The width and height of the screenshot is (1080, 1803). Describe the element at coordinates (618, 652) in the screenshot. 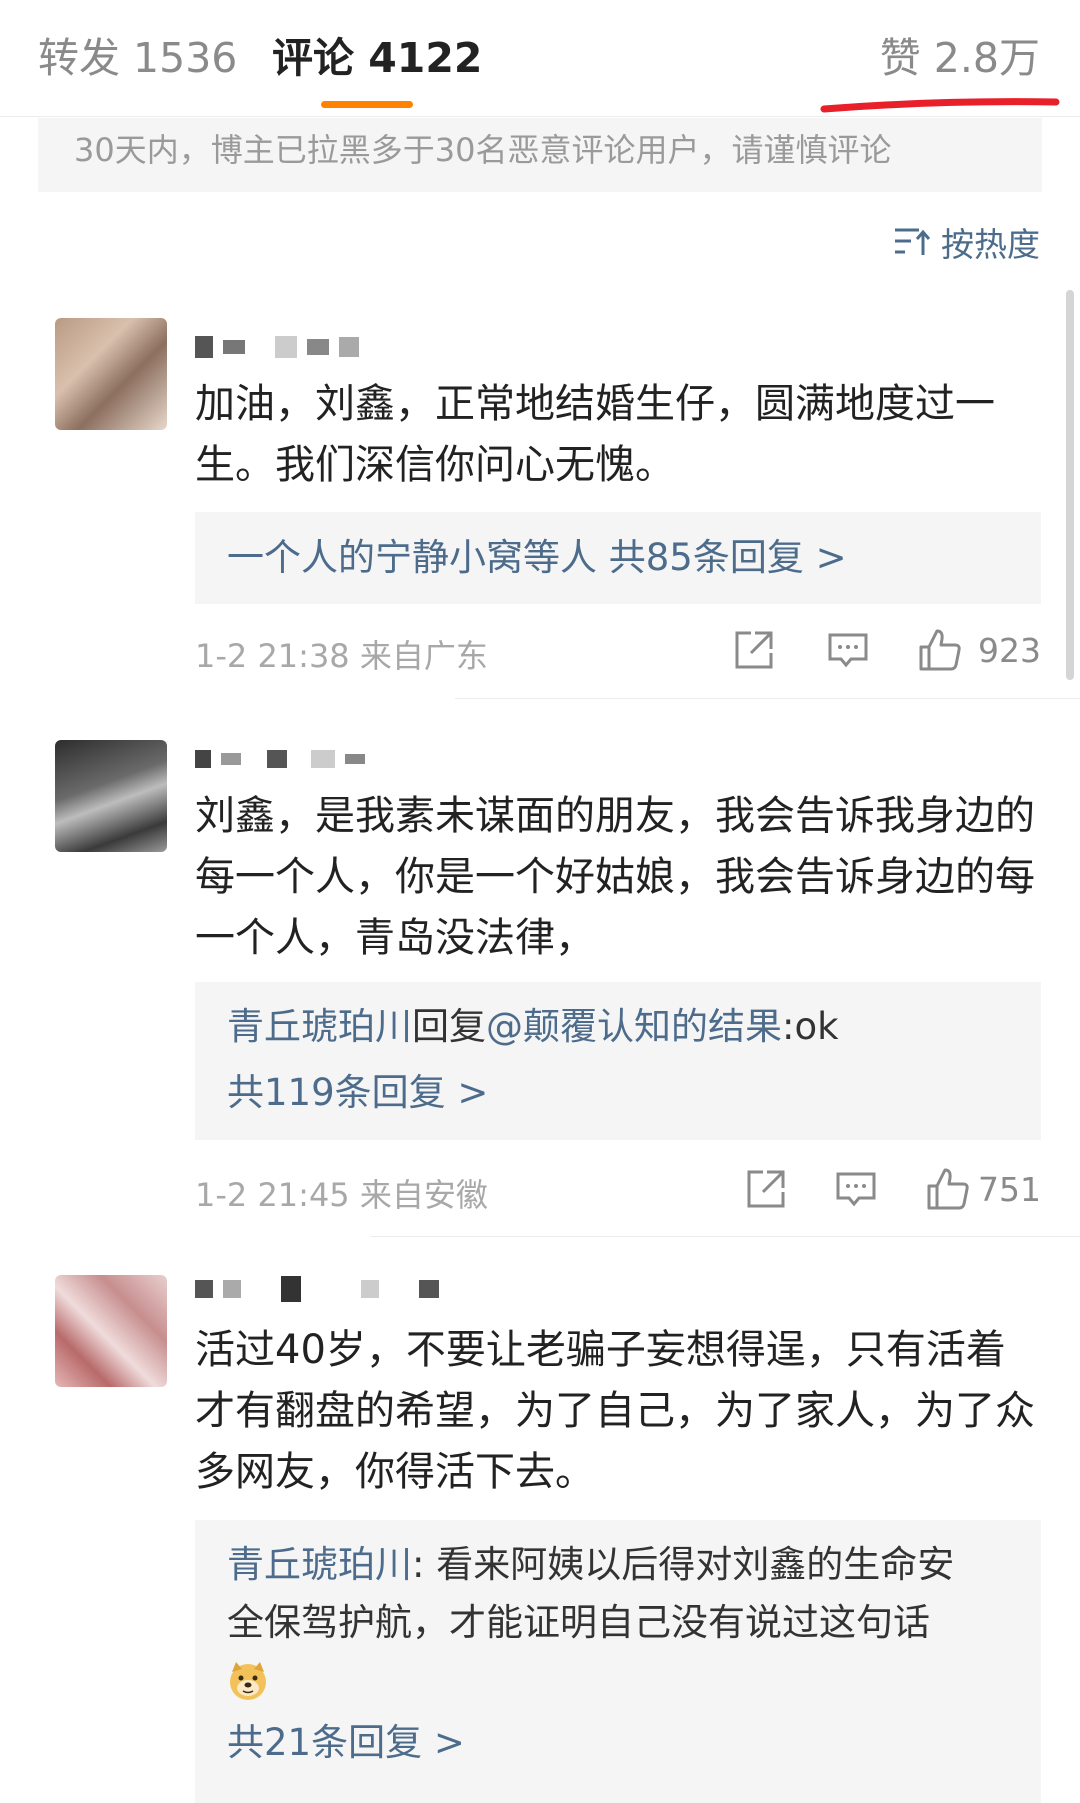

I see `comment-meta: 1-2 21:38 来自广东 923` at that location.